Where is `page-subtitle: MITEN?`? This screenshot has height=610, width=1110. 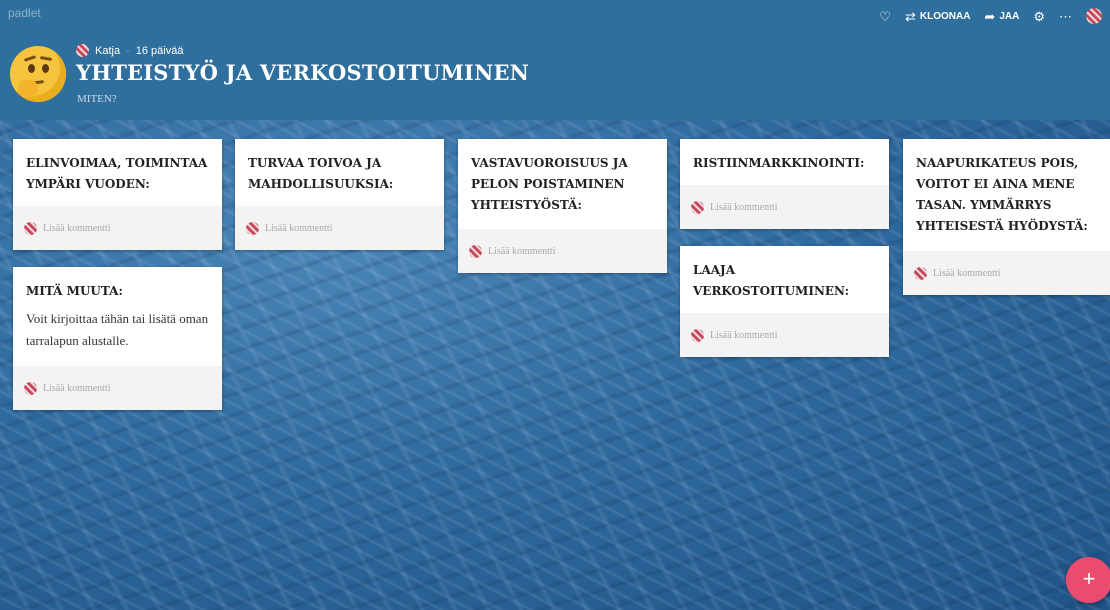
page-subtitle: MITEN? is located at coordinates (97, 99).